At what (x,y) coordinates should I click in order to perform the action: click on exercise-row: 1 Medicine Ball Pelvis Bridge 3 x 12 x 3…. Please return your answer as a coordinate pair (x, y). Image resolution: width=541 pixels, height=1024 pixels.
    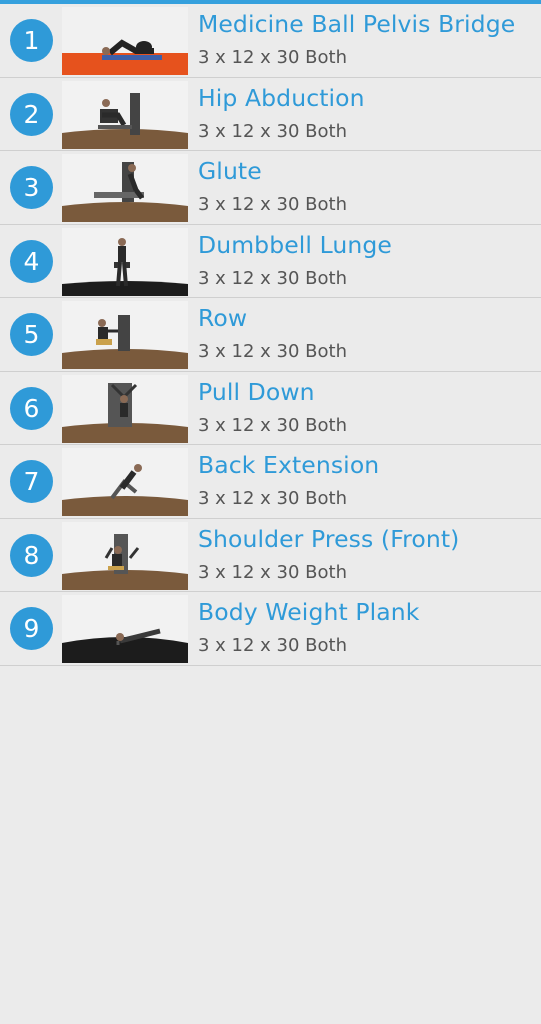
    Looking at the image, I should click on (270, 41).